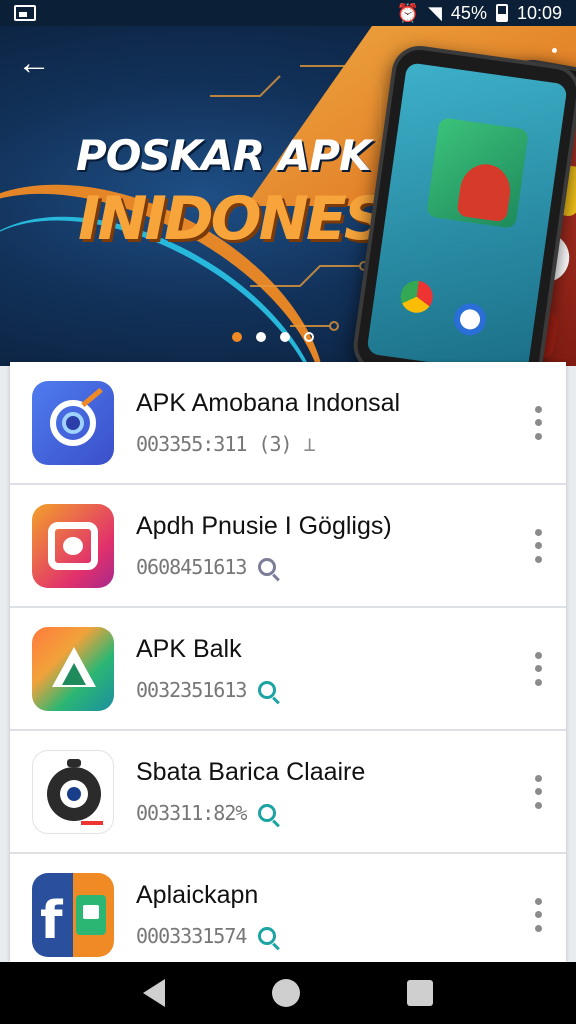 This screenshot has width=576, height=1024. I want to click on app-name: Apdh Pnusie I Gögligs), so click(264, 526).